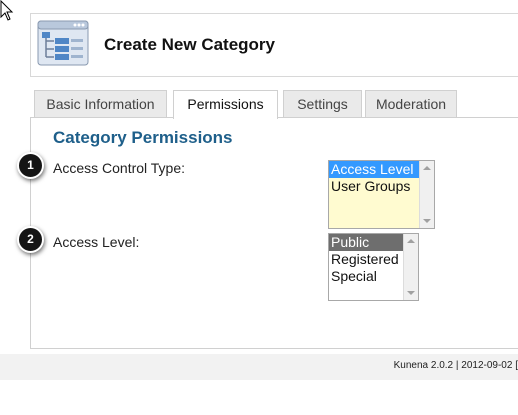 This screenshot has height=415, width=518. I want to click on page-title: Create New Category, so click(190, 44).